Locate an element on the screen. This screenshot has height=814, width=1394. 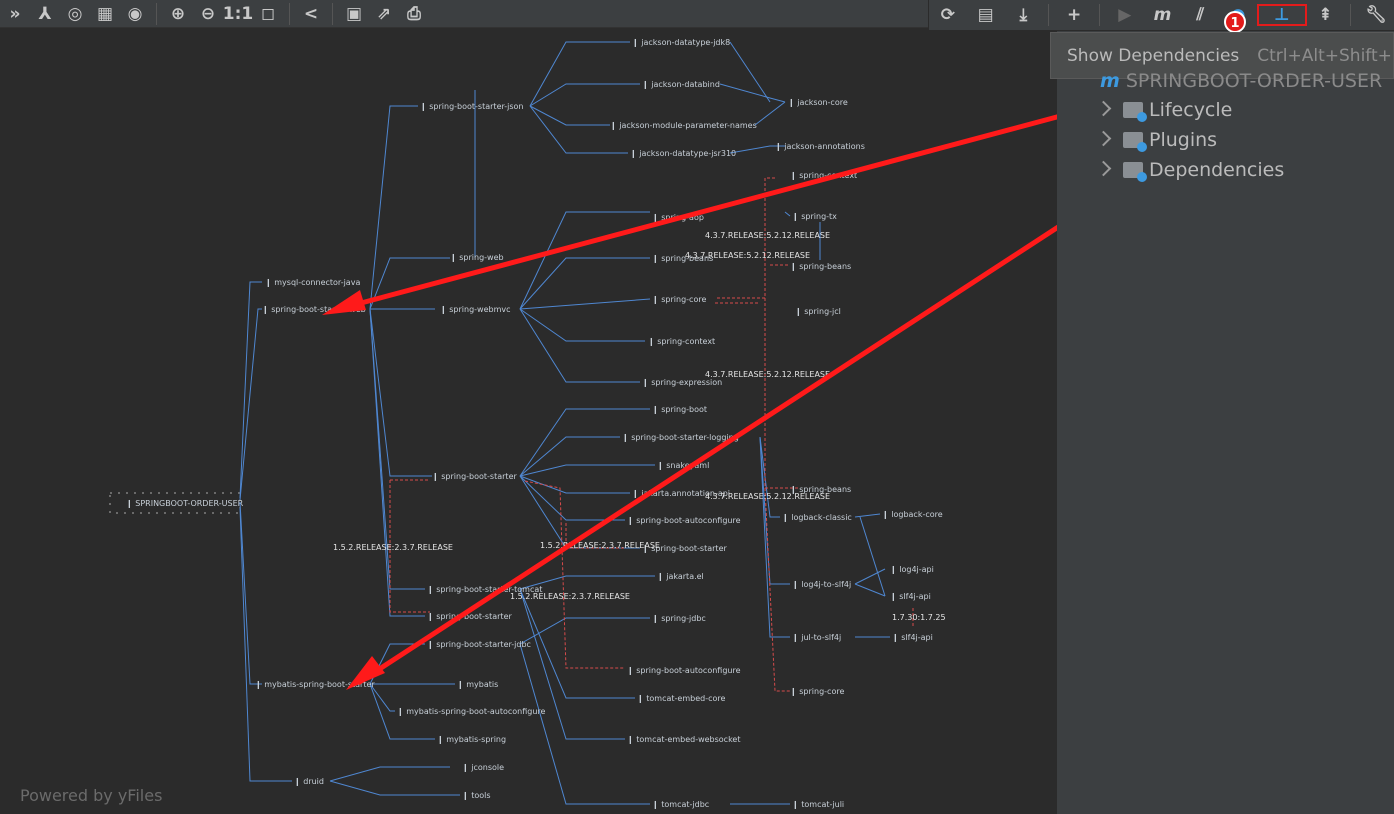
graph-node: ❙ spring-tx is located at coordinates (814, 216).